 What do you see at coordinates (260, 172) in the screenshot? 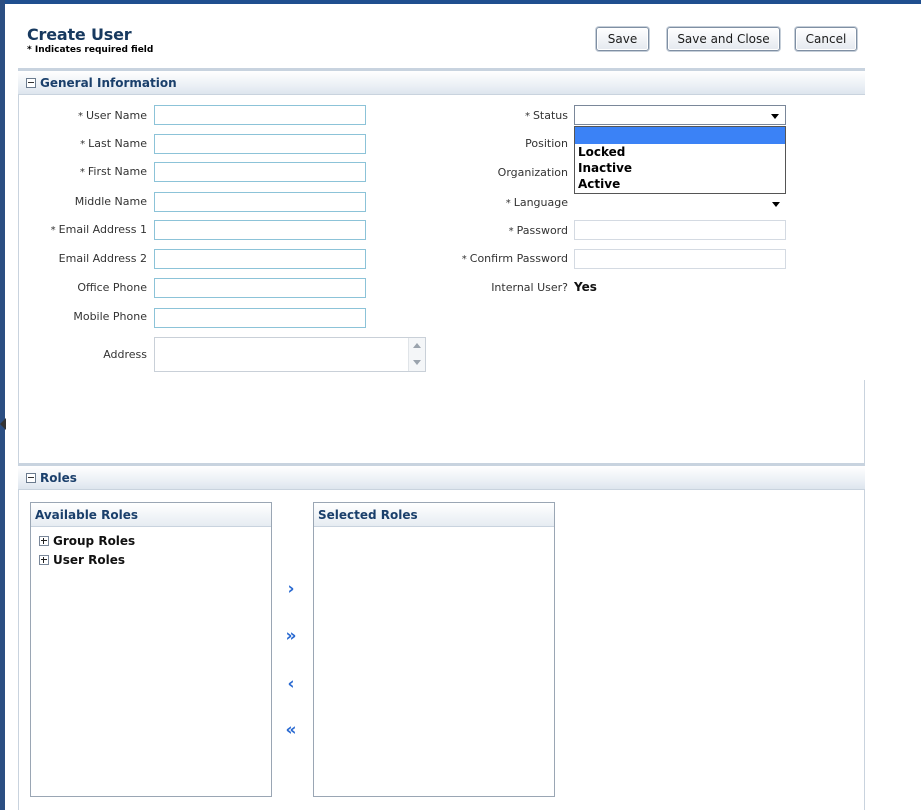
I see `first-name-input` at bounding box center [260, 172].